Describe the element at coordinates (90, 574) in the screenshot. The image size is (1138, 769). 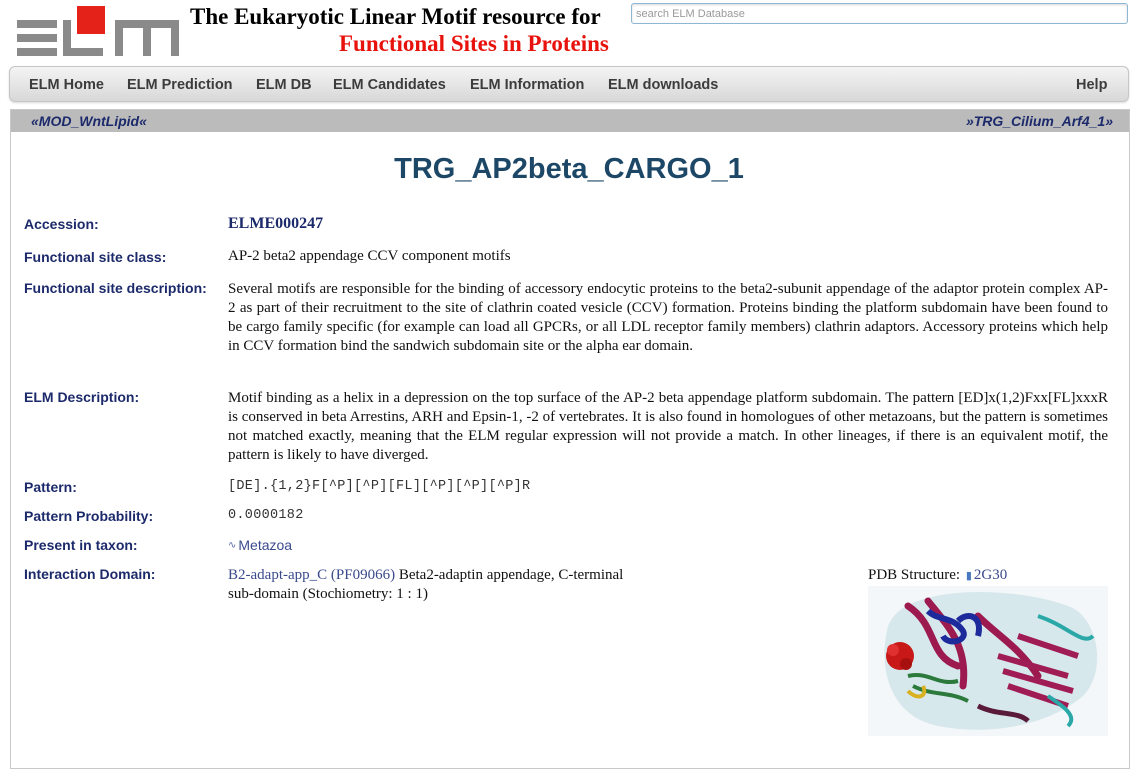
I see `interaction-domain-label: Interaction Domain:` at that location.